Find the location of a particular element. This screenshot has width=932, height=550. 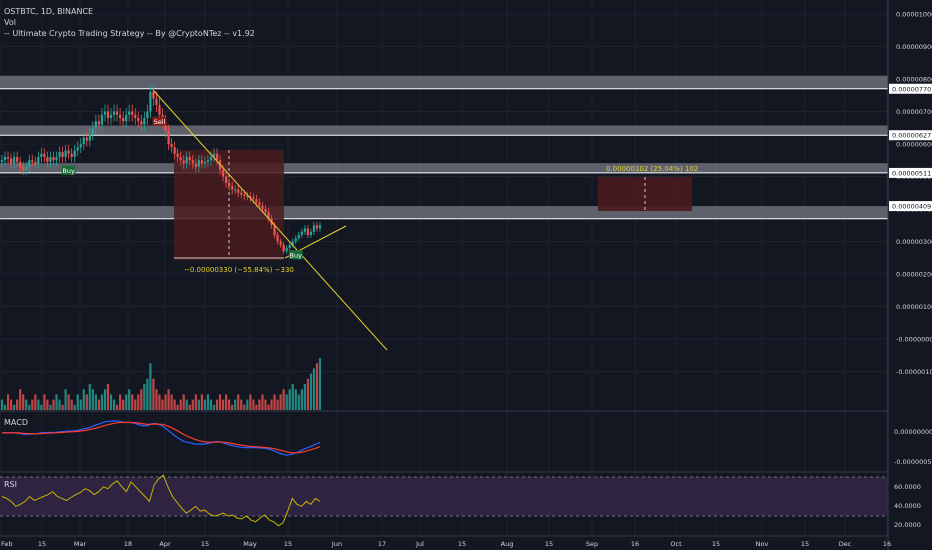

time-tick-label: 16 is located at coordinates (635, 544).